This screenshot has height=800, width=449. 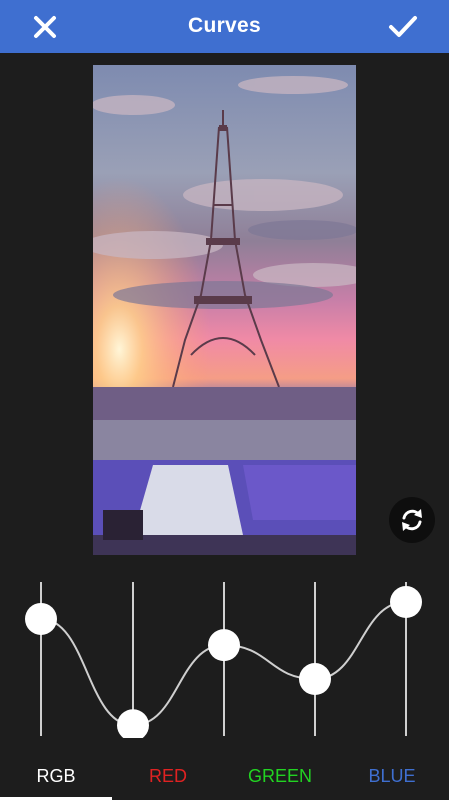 What do you see at coordinates (392, 776) in the screenshot?
I see `tab-blue: BLUE` at bounding box center [392, 776].